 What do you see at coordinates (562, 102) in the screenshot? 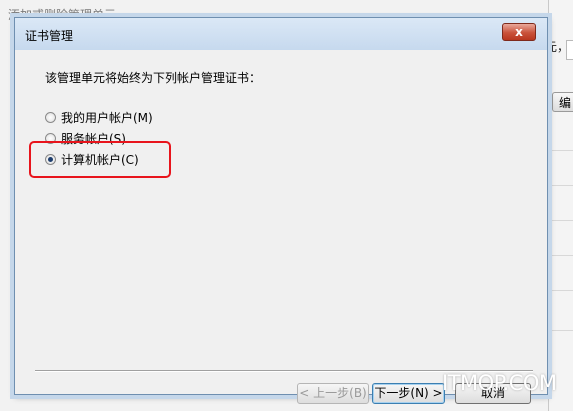
I see `background-edit-button: 编` at bounding box center [562, 102].